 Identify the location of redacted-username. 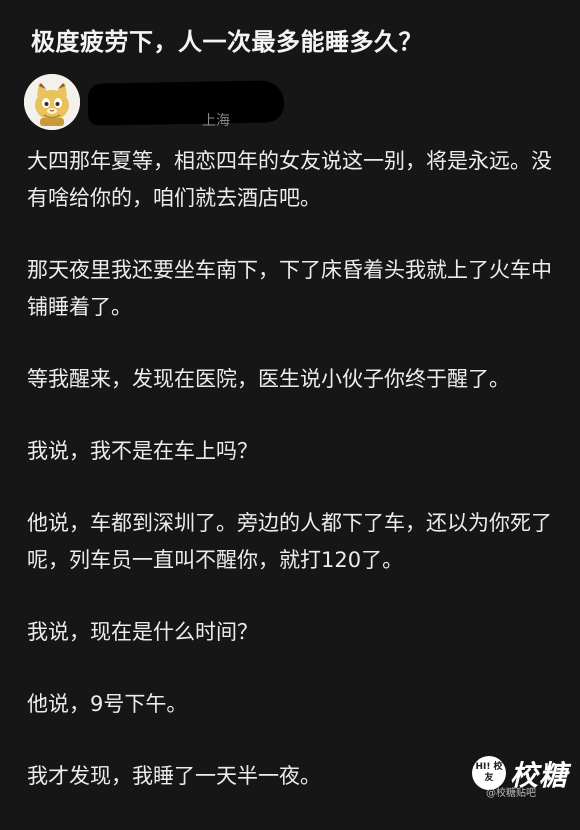
(186, 103).